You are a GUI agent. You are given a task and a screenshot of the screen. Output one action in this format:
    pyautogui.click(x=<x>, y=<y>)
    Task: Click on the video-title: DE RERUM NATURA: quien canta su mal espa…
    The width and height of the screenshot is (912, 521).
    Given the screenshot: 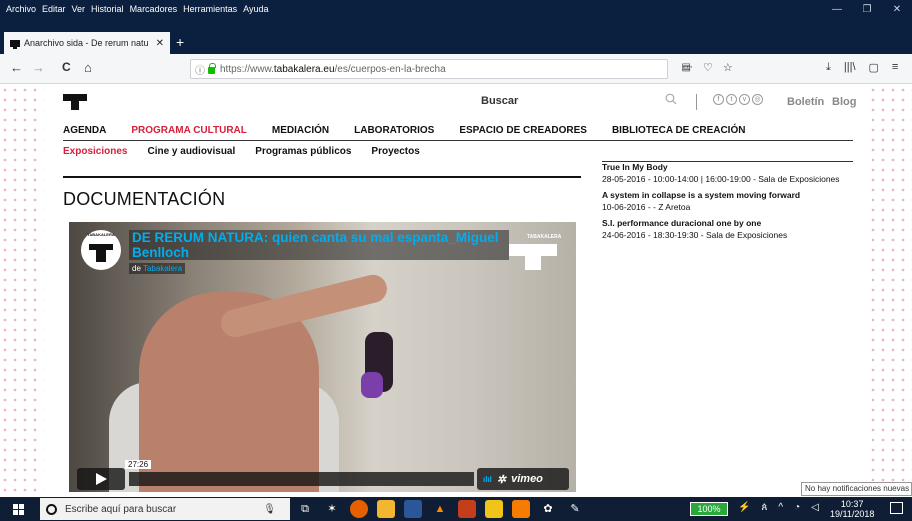 What is the action you would take?
    pyautogui.click(x=319, y=245)
    